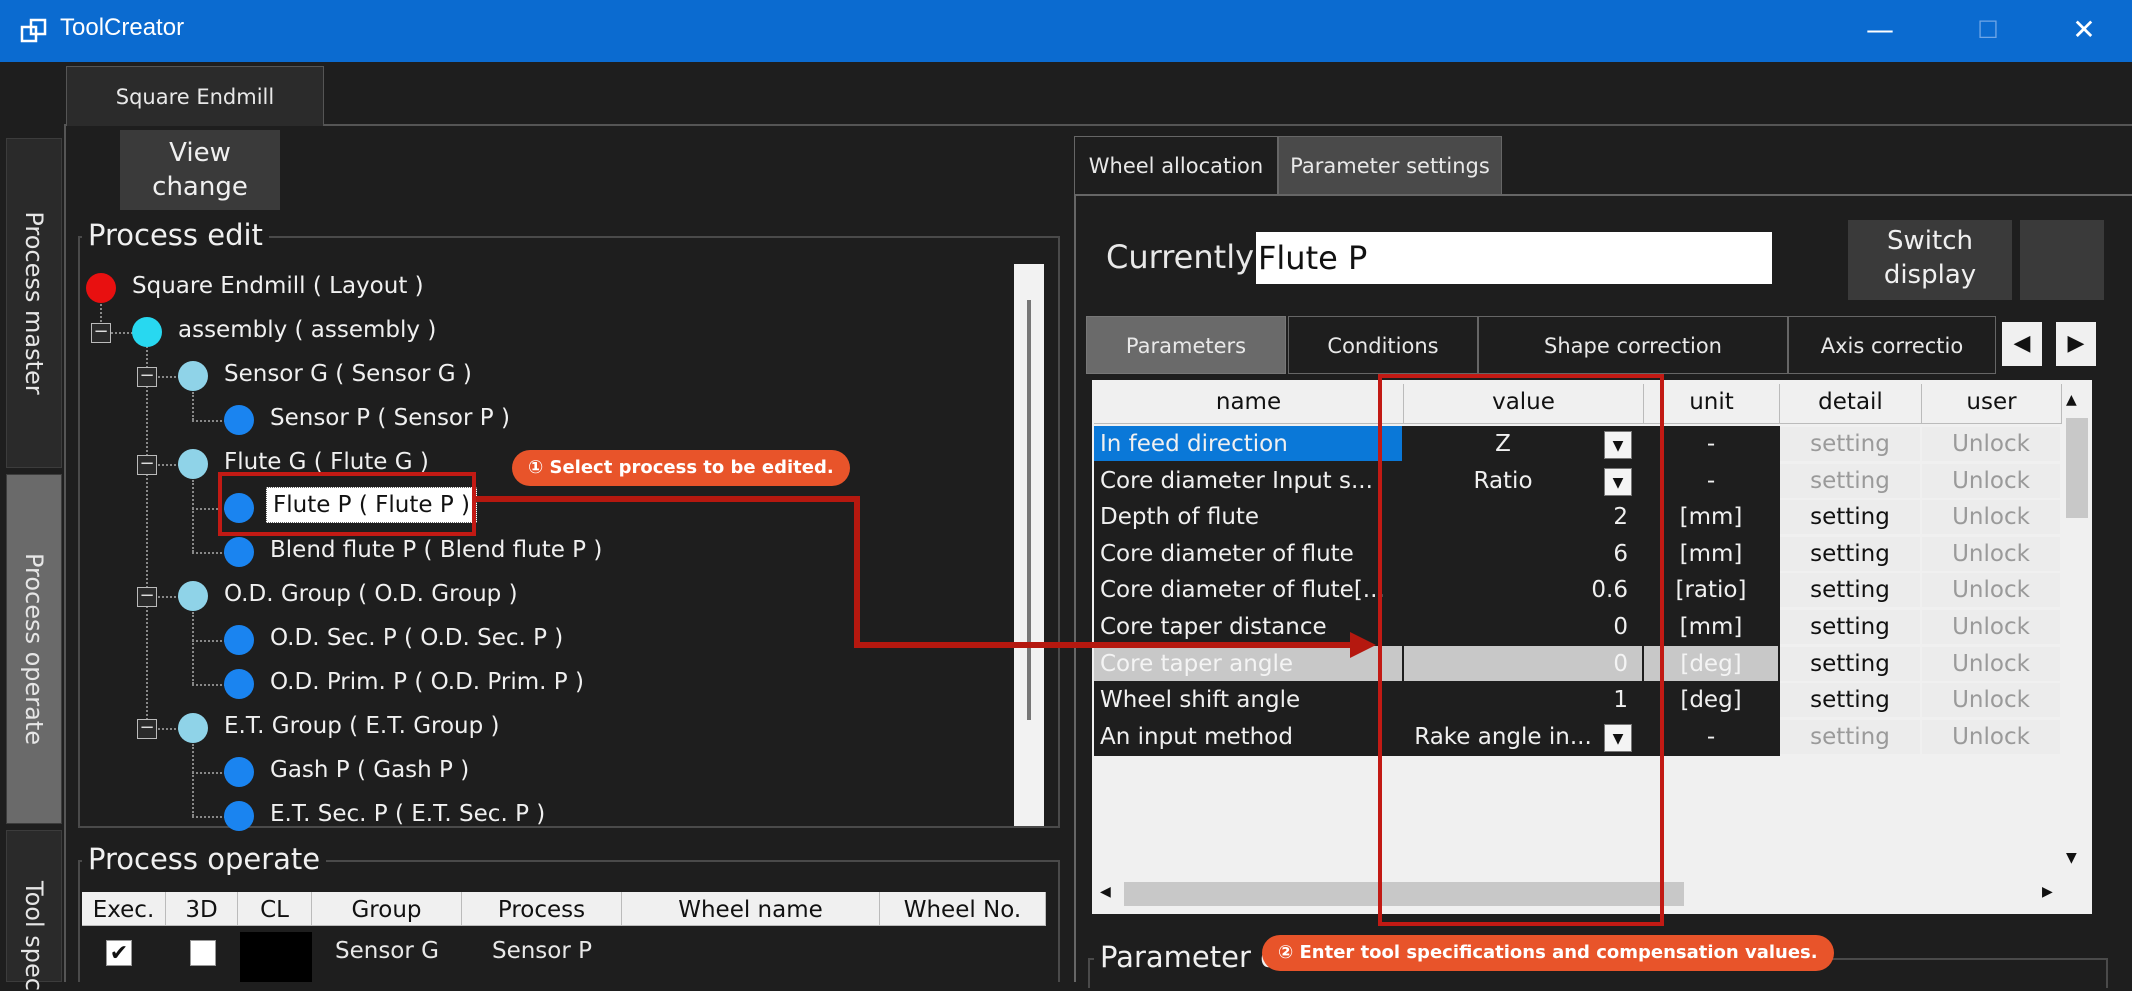  What do you see at coordinates (202, 909) in the screenshot?
I see `col-3d: 3D` at bounding box center [202, 909].